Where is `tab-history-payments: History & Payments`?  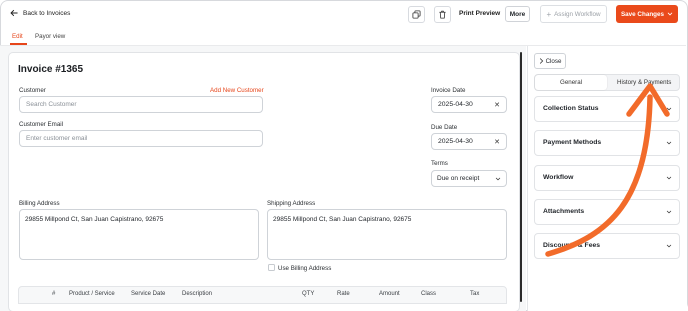 tab-history-payments: History & Payments is located at coordinates (644, 82).